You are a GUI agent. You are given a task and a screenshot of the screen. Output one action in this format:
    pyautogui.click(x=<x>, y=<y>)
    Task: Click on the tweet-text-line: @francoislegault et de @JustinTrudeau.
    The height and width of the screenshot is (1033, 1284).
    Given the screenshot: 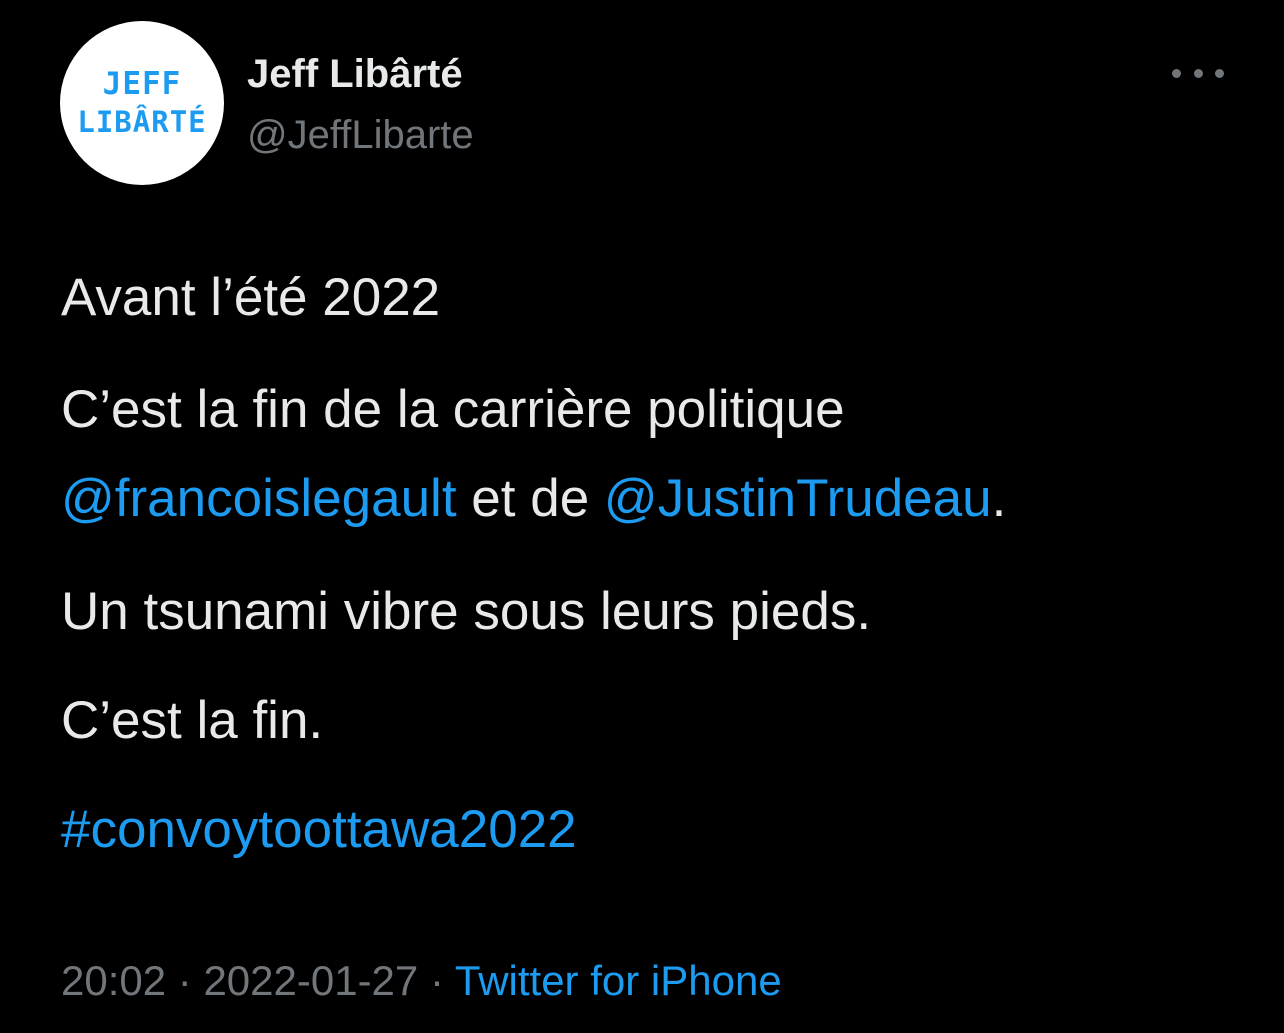 What is the action you would take?
    pyautogui.click(x=533, y=499)
    